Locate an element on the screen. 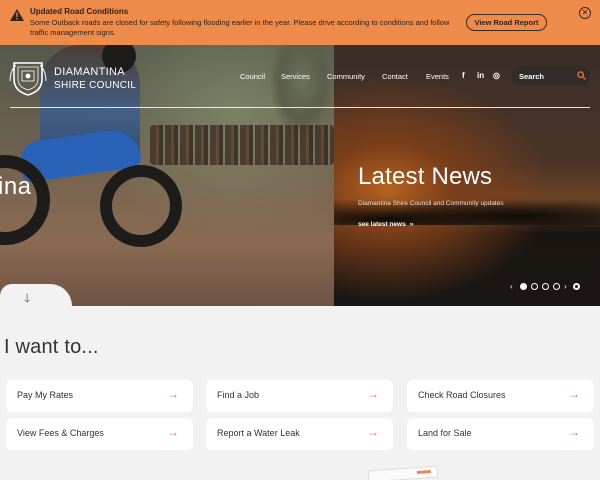 The width and height of the screenshot is (600, 480). search-box is located at coordinates (551, 76).